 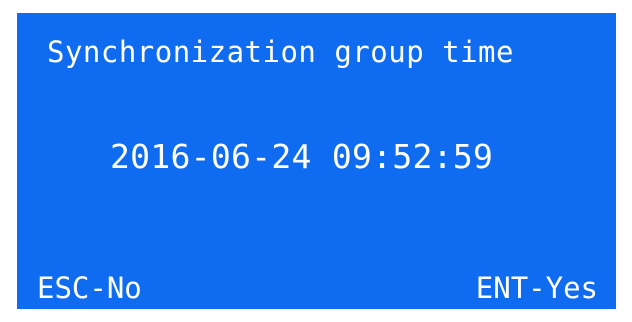 What do you see at coordinates (302, 156) in the screenshot?
I see `datetime-value: 2016-06-24 09:52:59` at bounding box center [302, 156].